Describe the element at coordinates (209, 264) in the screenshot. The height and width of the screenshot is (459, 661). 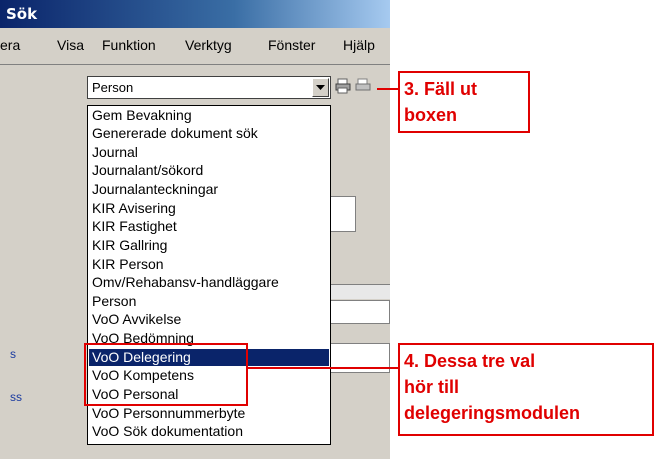
I see `dropdown-option: KIR Person` at that location.